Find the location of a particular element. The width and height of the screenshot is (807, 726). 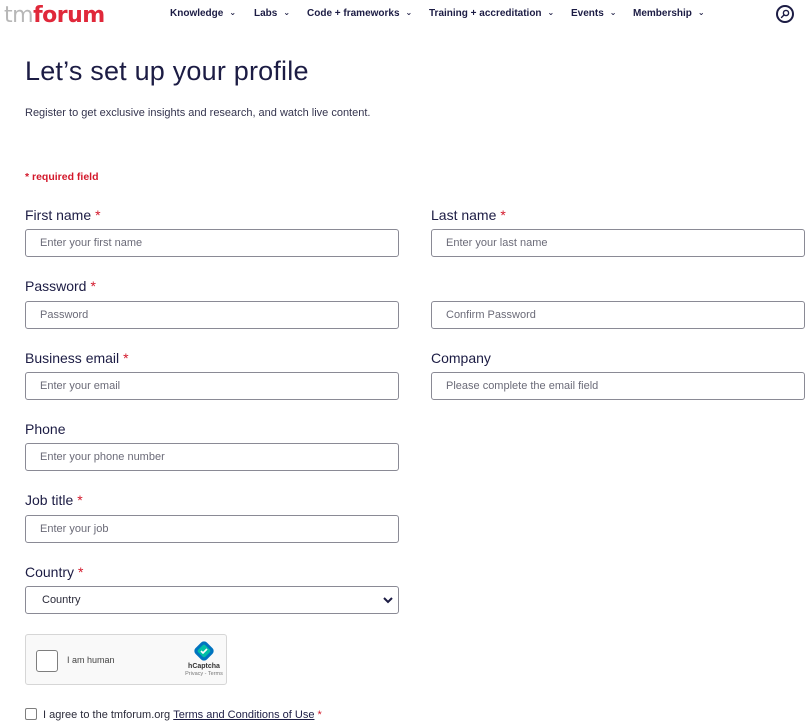

company-label: Company is located at coordinates (461, 358).